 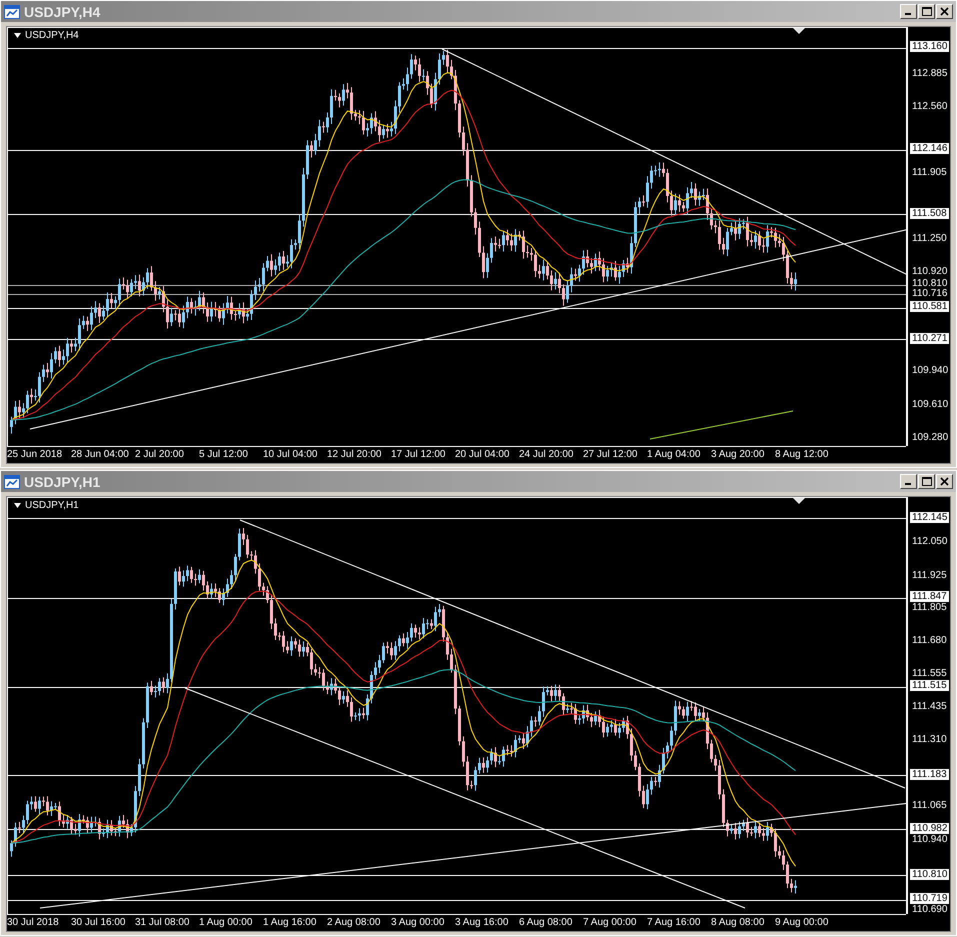 I want to click on price-tick: 109.610, so click(x=930, y=404).